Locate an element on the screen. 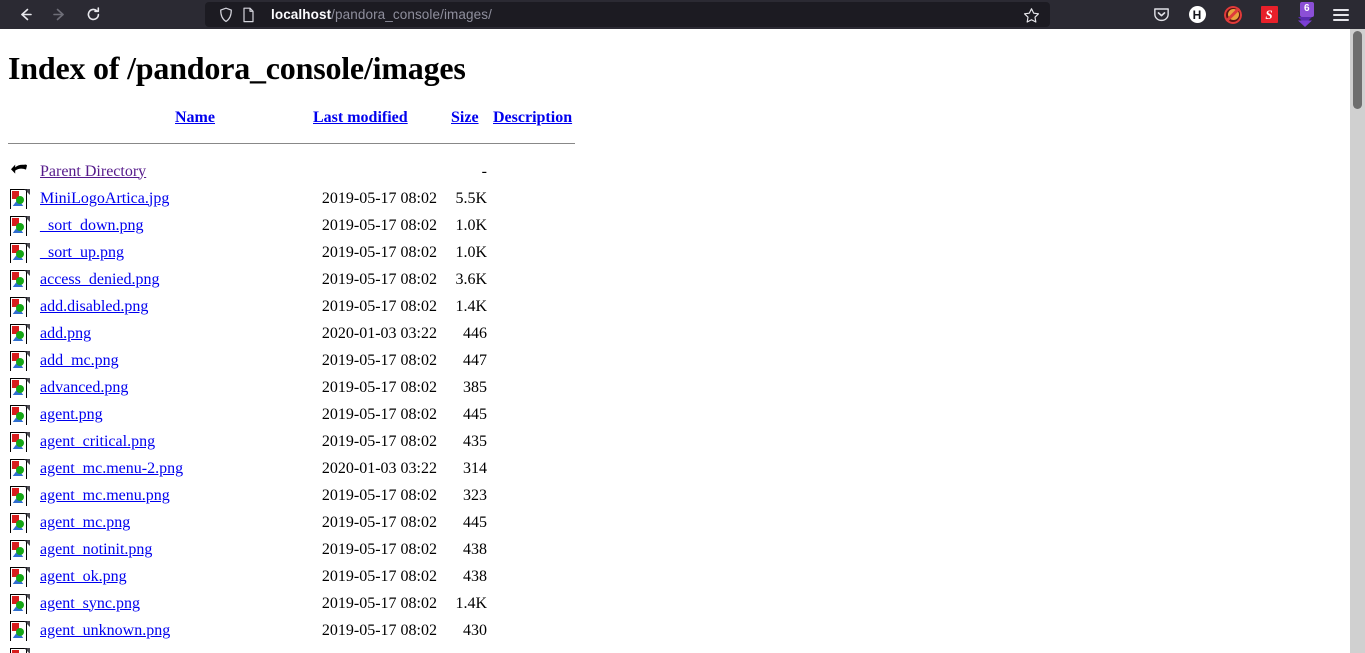 The height and width of the screenshot is (653, 1365). table-row: add_mc.png 2019-05-17 08:02 447 is located at coordinates (300, 360).